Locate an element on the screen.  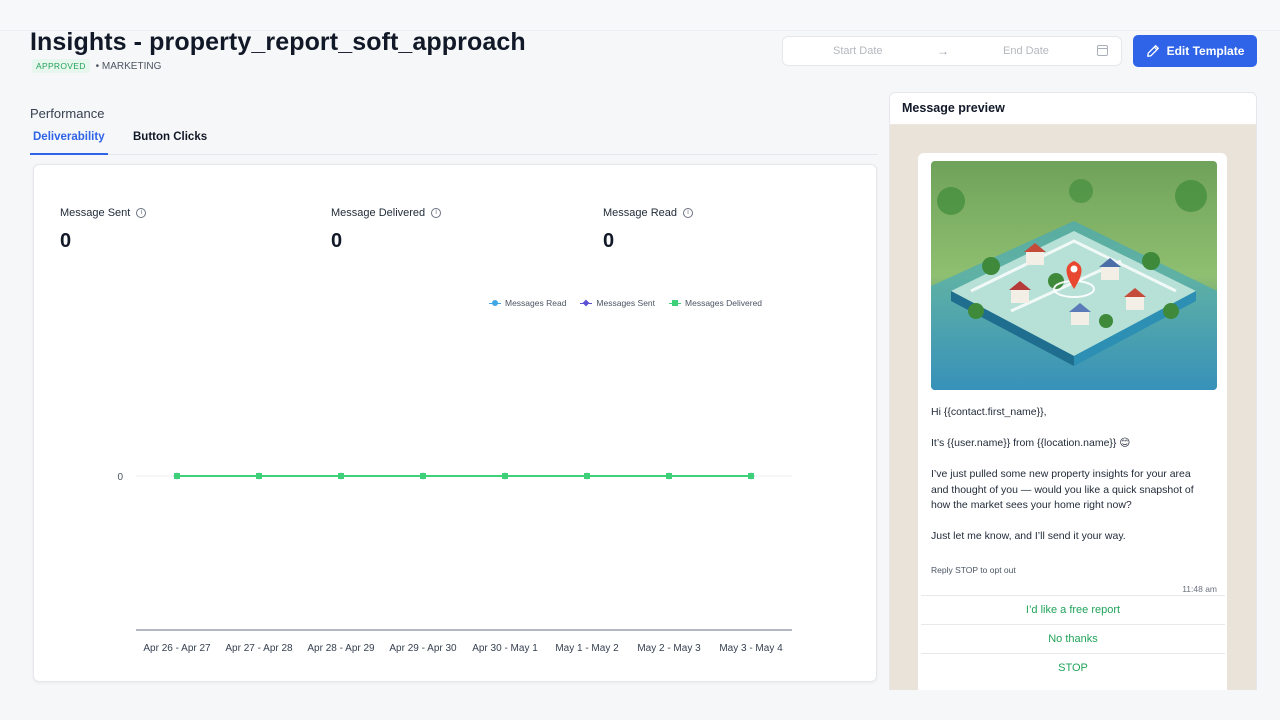
template-meta: APPROVED • MARKETING is located at coordinates (96, 66).